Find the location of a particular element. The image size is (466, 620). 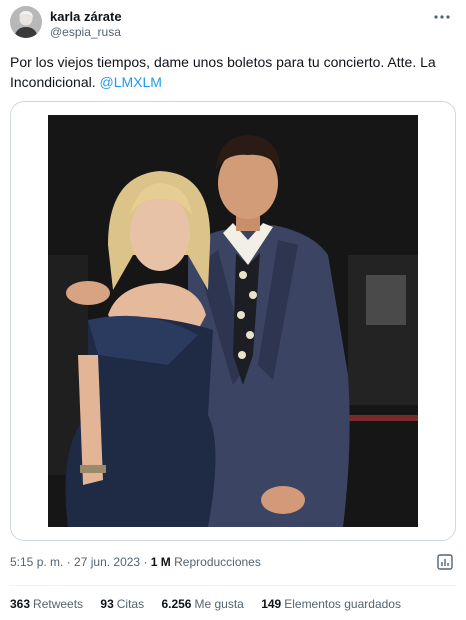

more-dots-icon is located at coordinates (442, 17).